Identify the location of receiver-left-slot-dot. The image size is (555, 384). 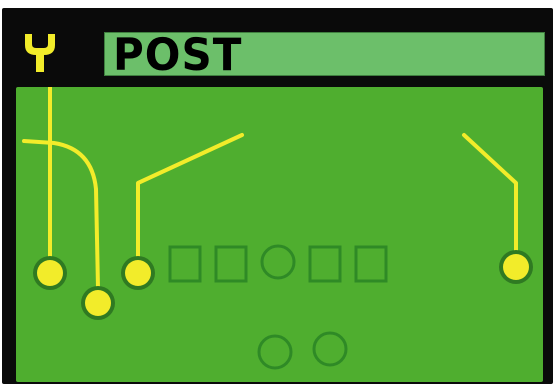
(98, 303).